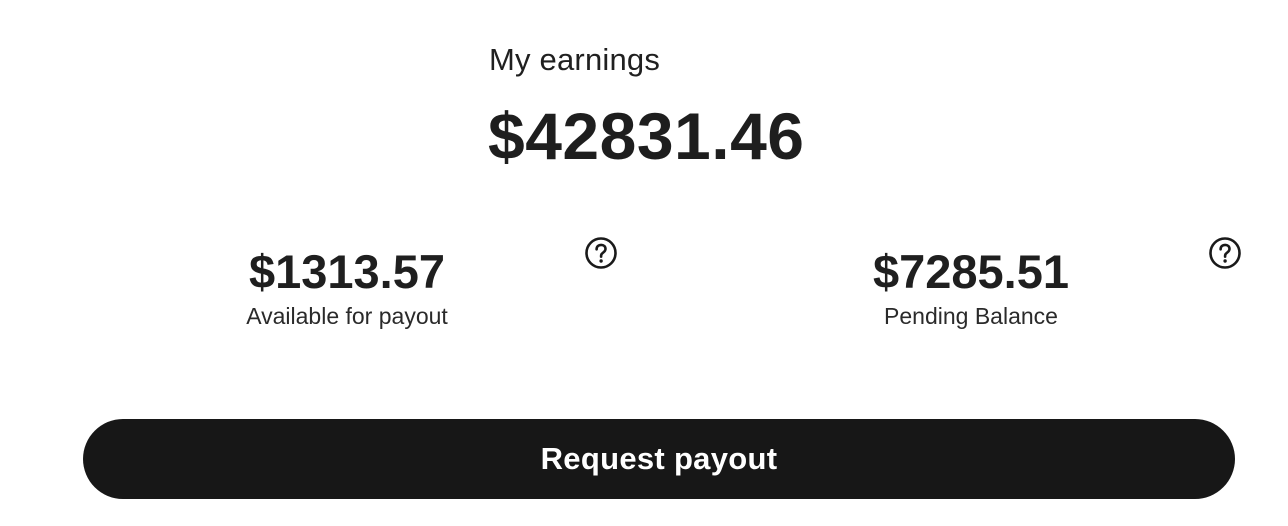 This screenshot has width=1288, height=526. What do you see at coordinates (646, 136) in the screenshot?
I see `earnings-total: $42831.46` at bounding box center [646, 136].